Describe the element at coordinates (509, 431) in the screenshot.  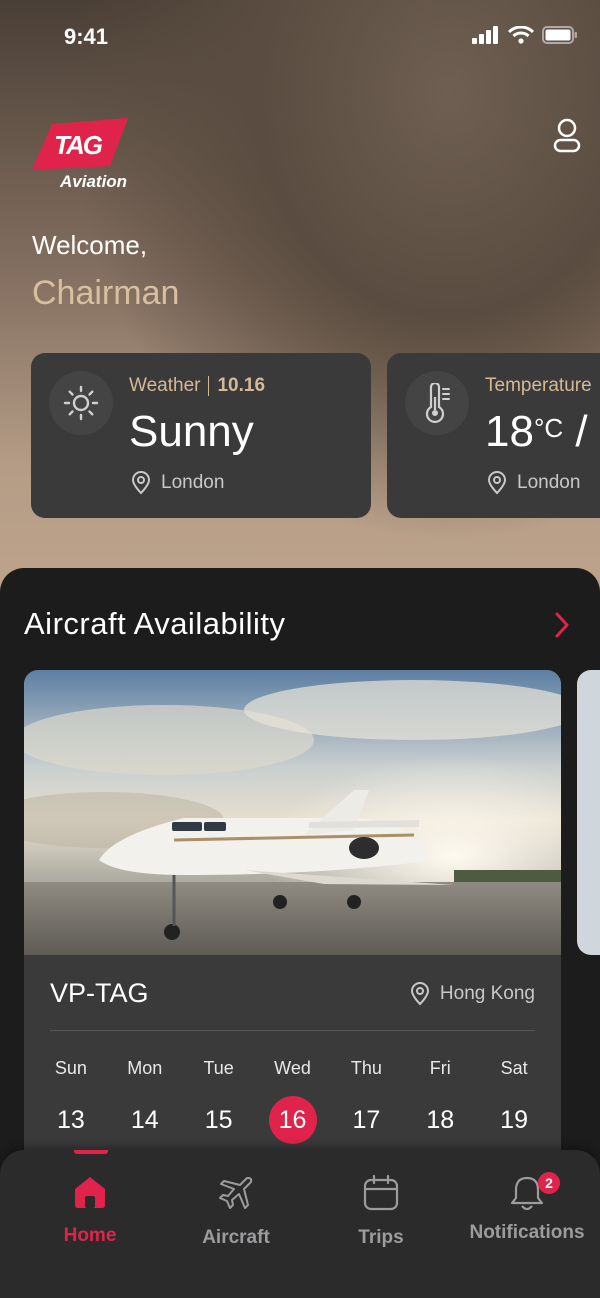
I see `temperature-number: 18` at that location.